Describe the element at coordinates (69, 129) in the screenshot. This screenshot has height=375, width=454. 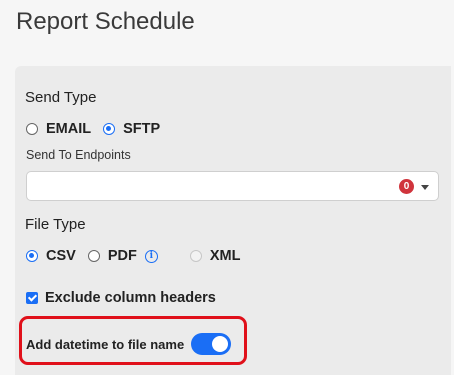
I see `option-label: EMAIL` at that location.